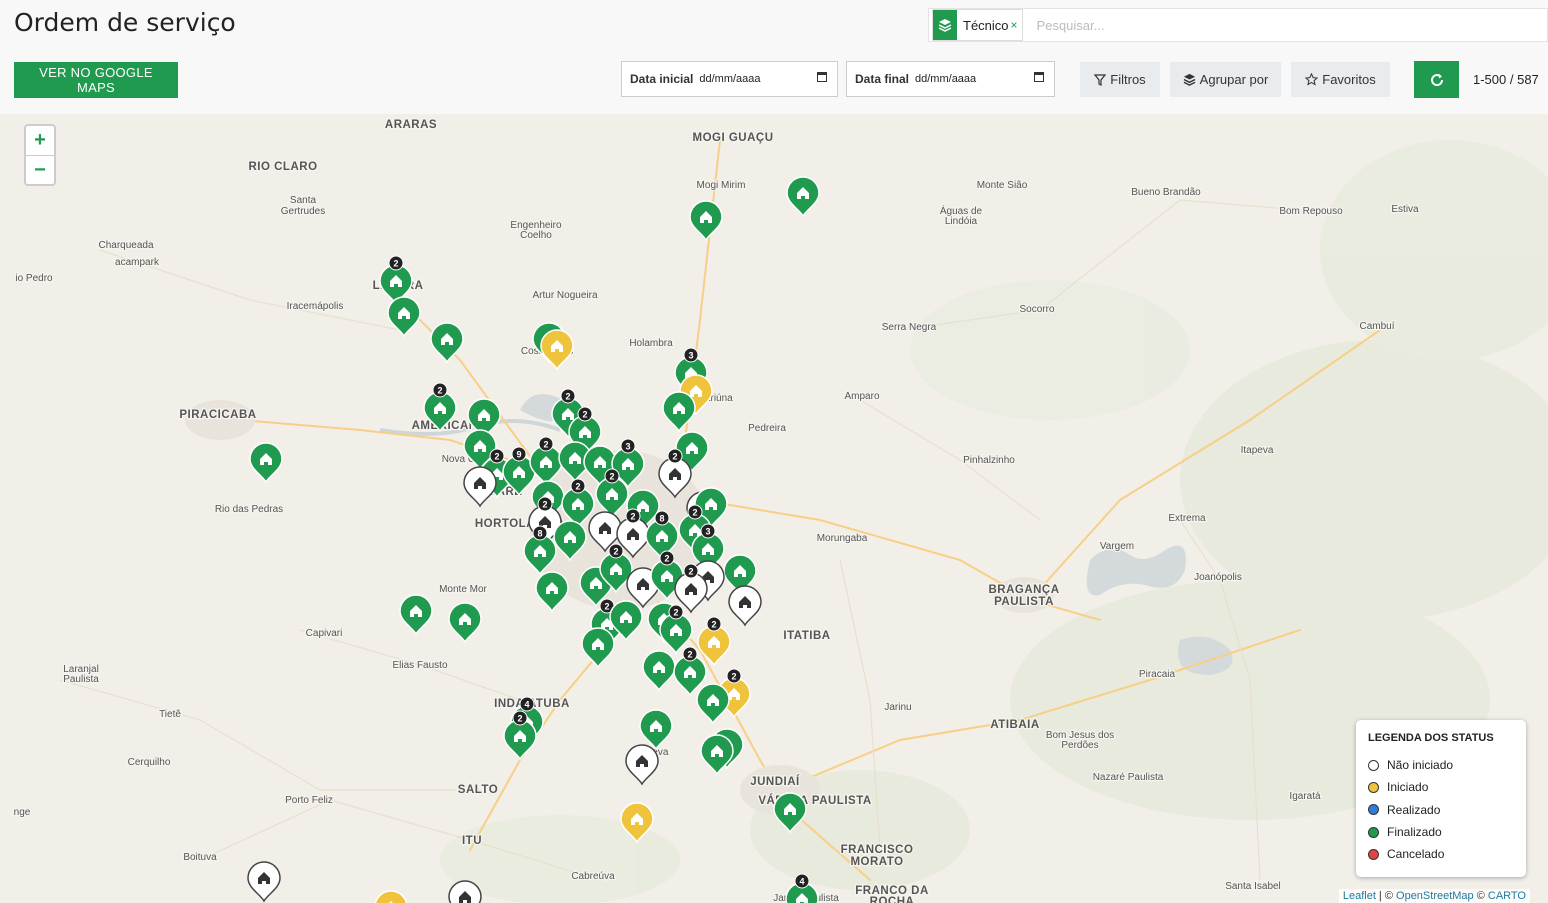 This screenshot has height=903, width=1548. What do you see at coordinates (1441, 787) in the screenshot?
I see `legend-row-1: Iniciado` at bounding box center [1441, 787].